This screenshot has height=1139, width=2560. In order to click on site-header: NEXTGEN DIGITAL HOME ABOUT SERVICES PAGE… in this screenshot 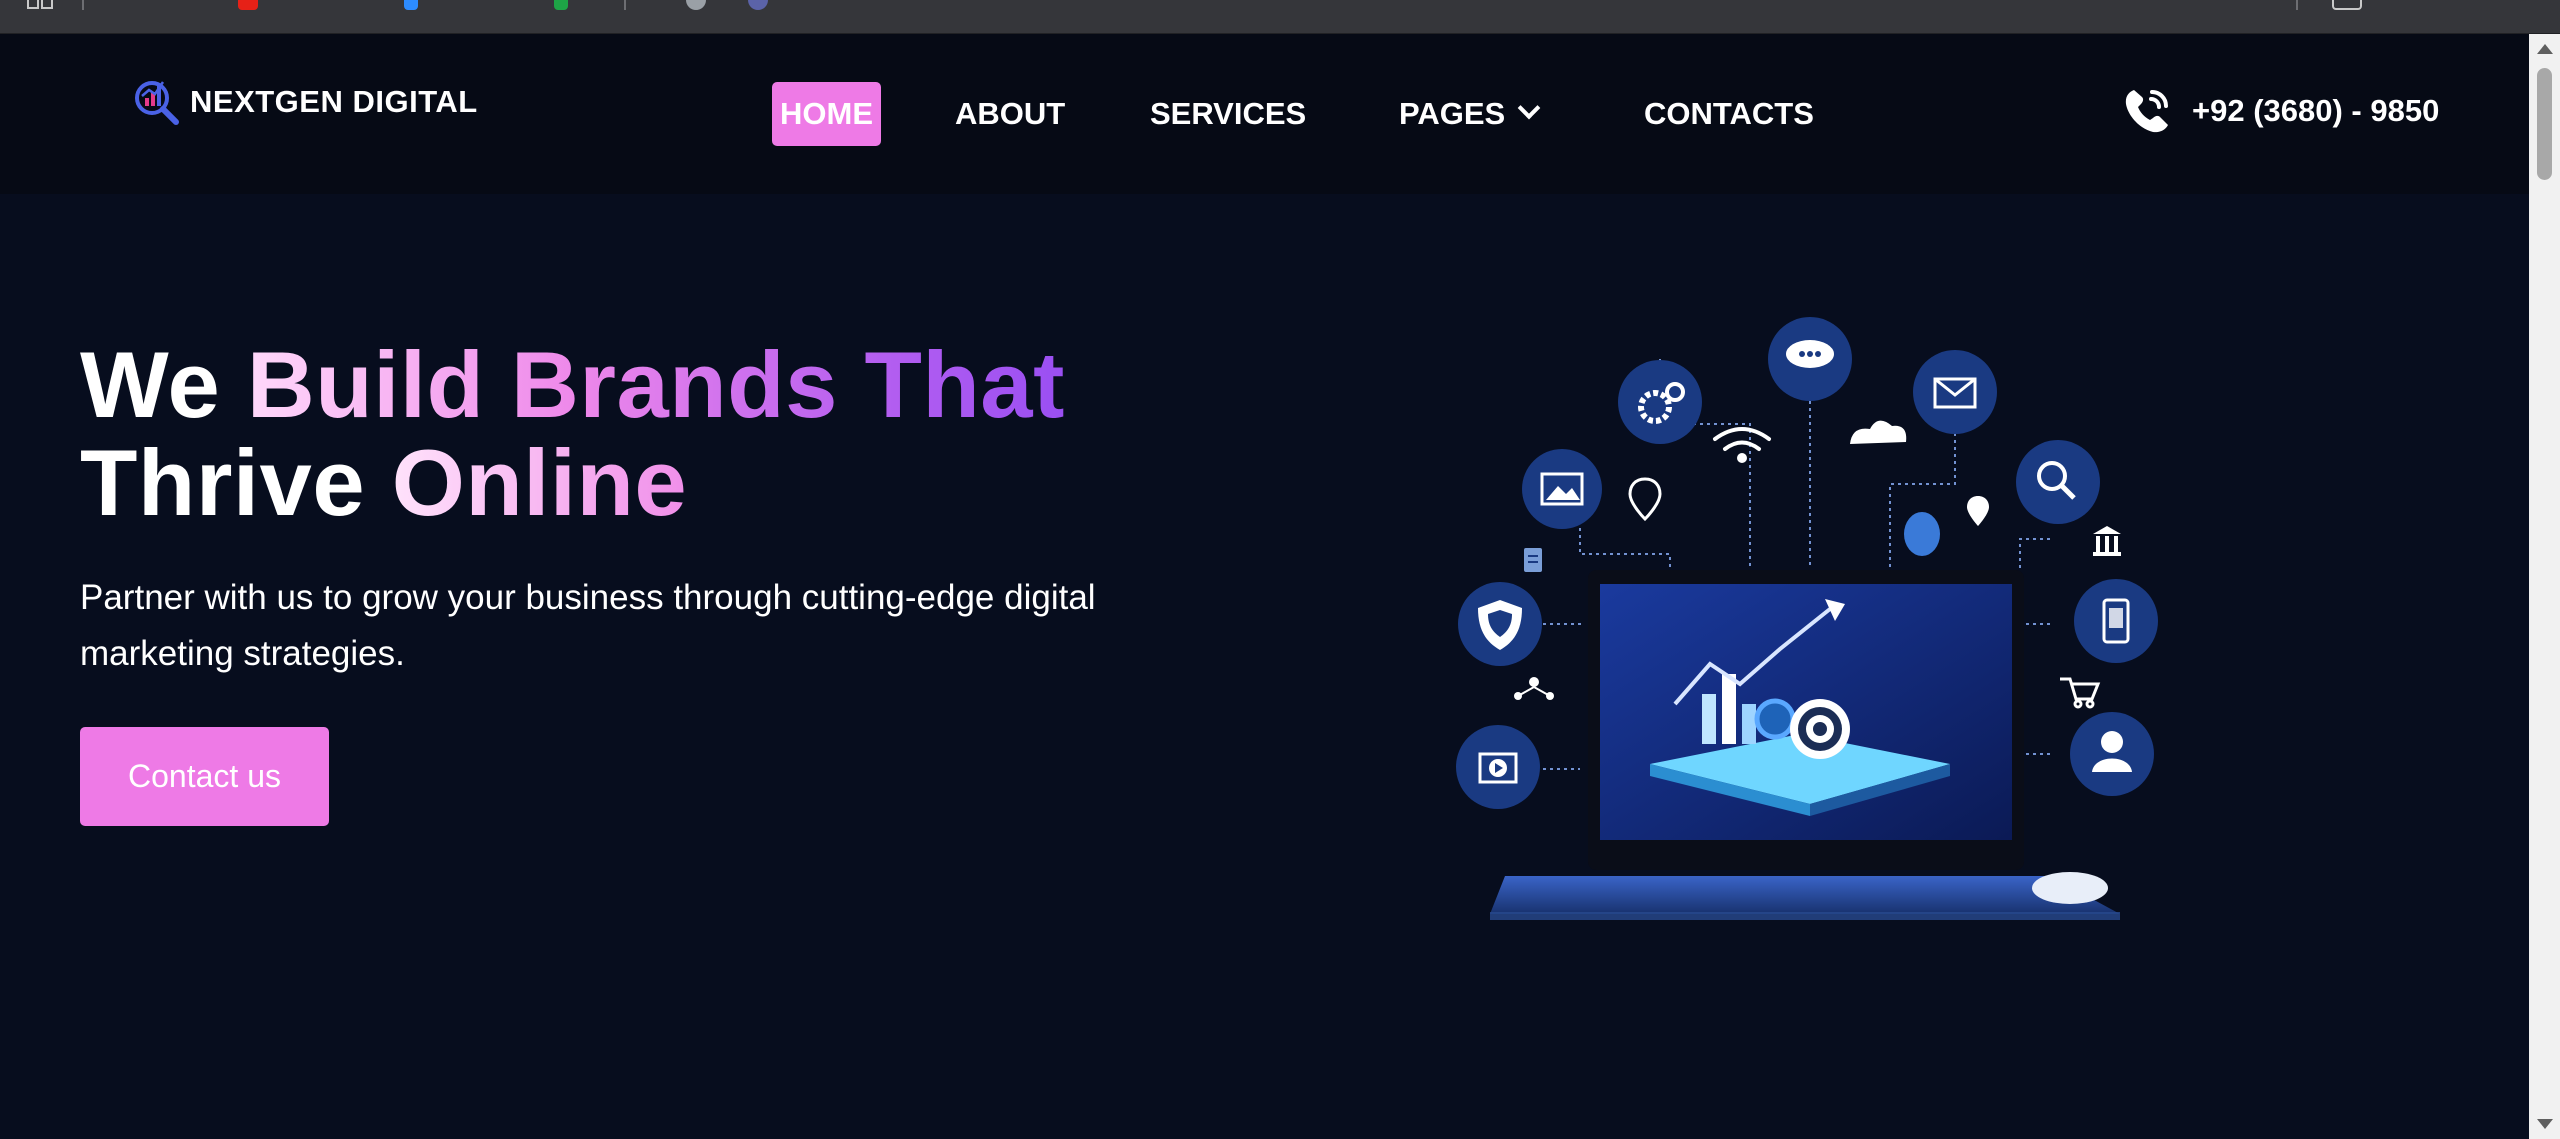, I will do `click(1264, 114)`.